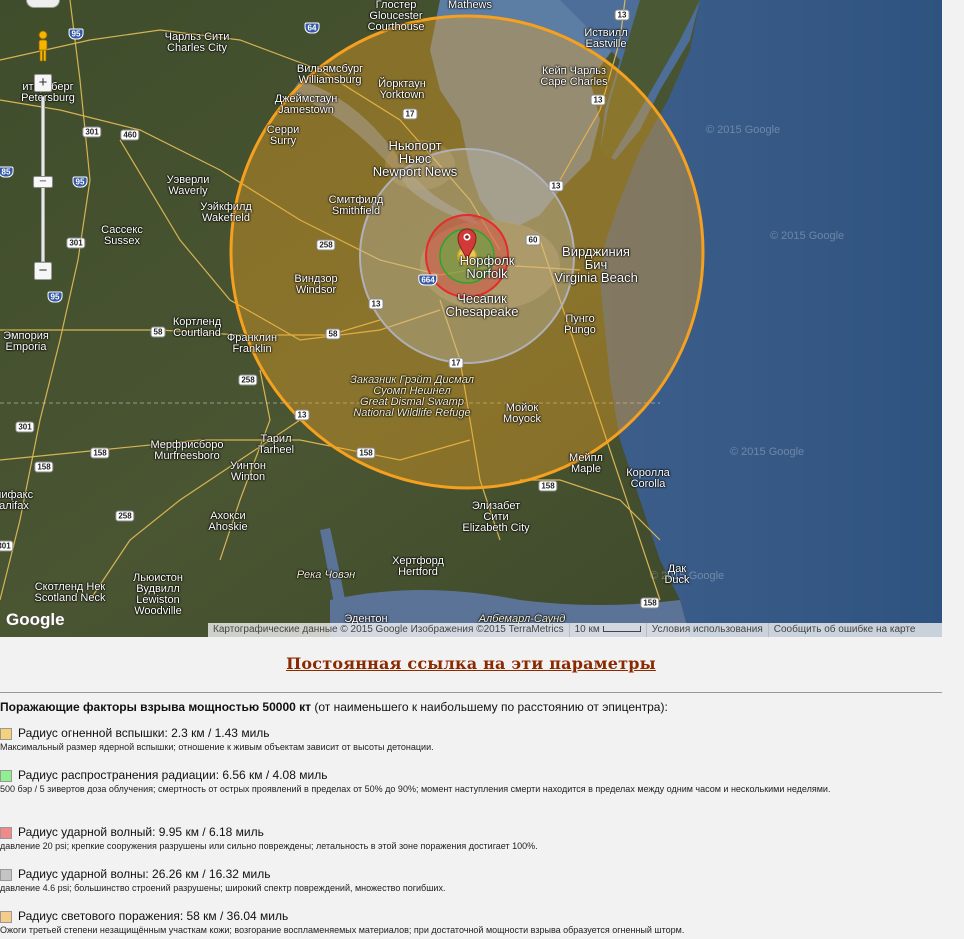 The width and height of the screenshot is (964, 939). What do you see at coordinates (306, 110) in the screenshot?
I see `place-label-line: Jamestown` at bounding box center [306, 110].